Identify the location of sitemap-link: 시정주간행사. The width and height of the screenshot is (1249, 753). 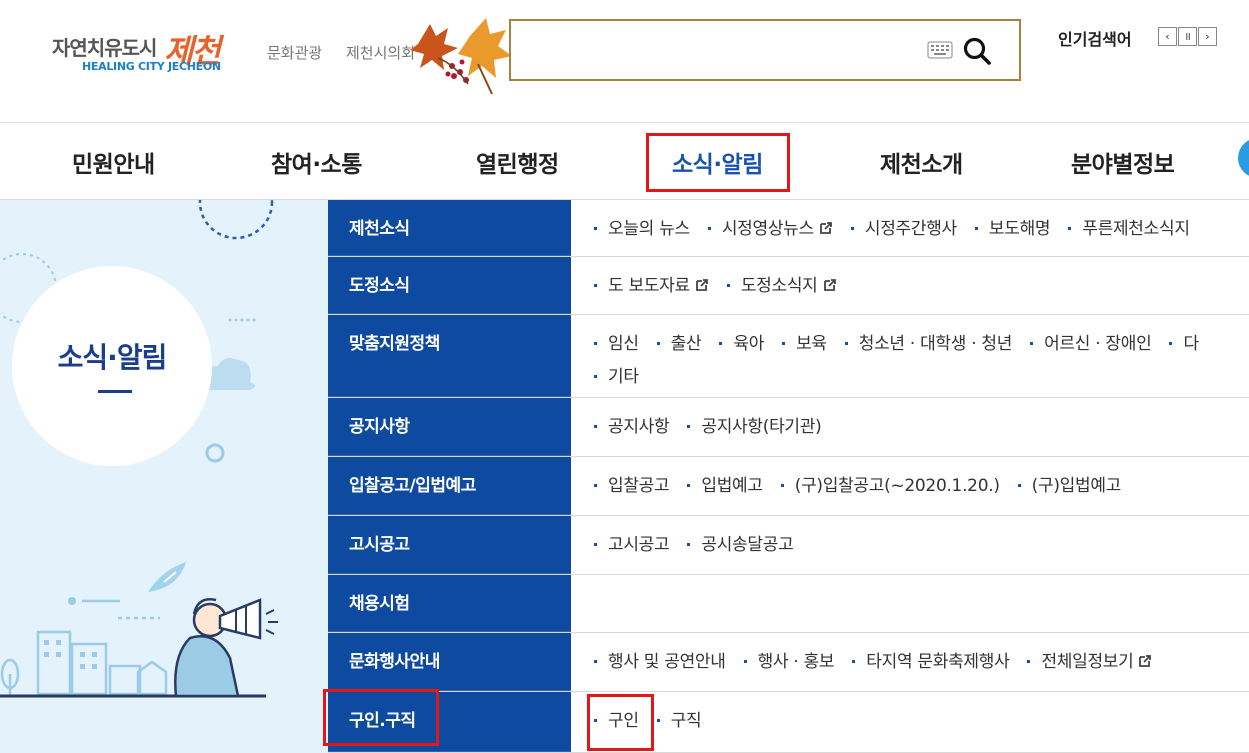
(904, 229).